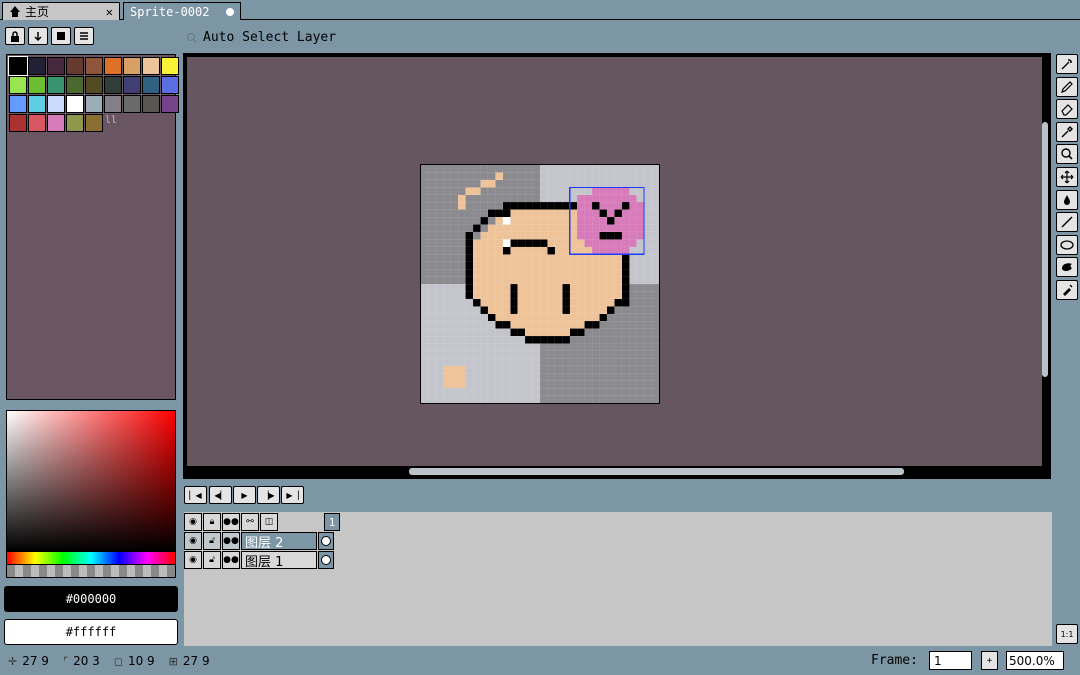  Describe the element at coordinates (91, 558) in the screenshot. I see `hue-slider` at that location.